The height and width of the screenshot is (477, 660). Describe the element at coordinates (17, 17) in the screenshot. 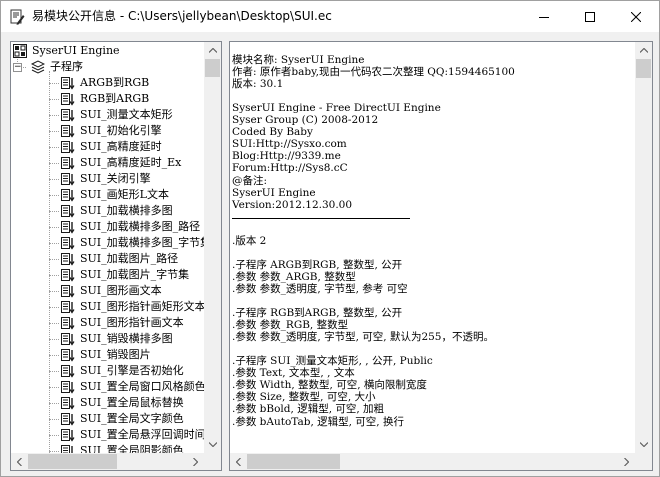

I see `edit-document-icon` at that location.